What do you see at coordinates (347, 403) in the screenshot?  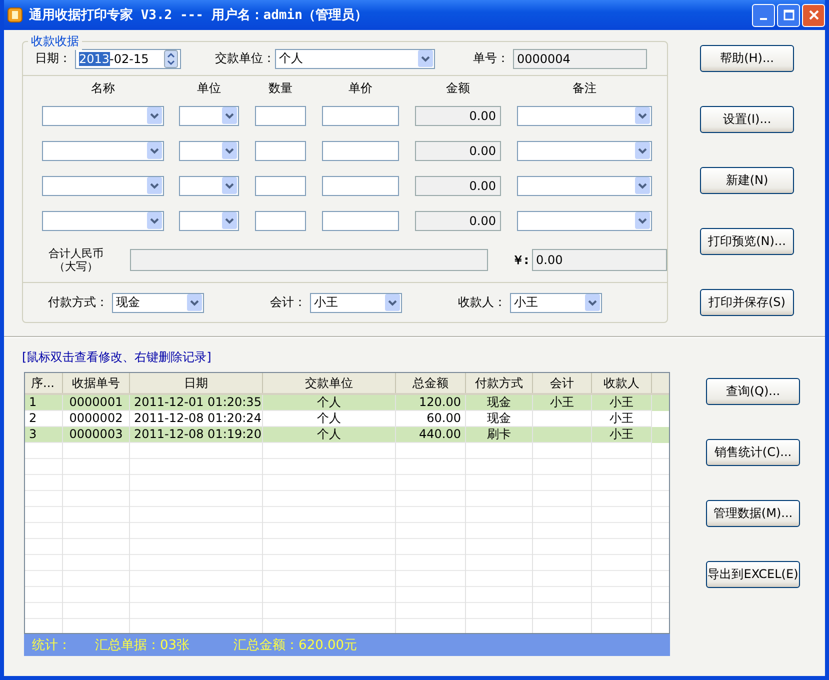 I see `table-row: 1 0000001 2011-12-01 01:20:35 个人 120.00 现金 小王 小王` at bounding box center [347, 403].